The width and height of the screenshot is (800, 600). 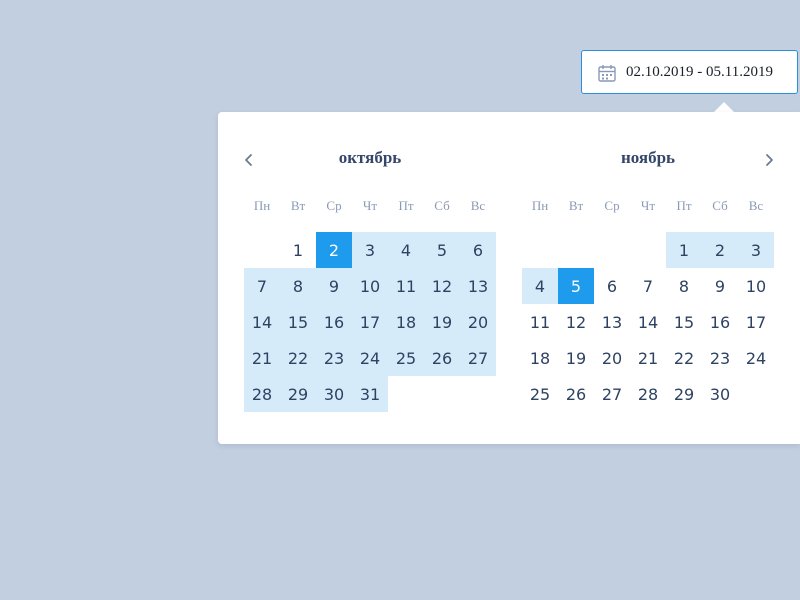 I want to click on day-cell-selected: 2, so click(x=334, y=250).